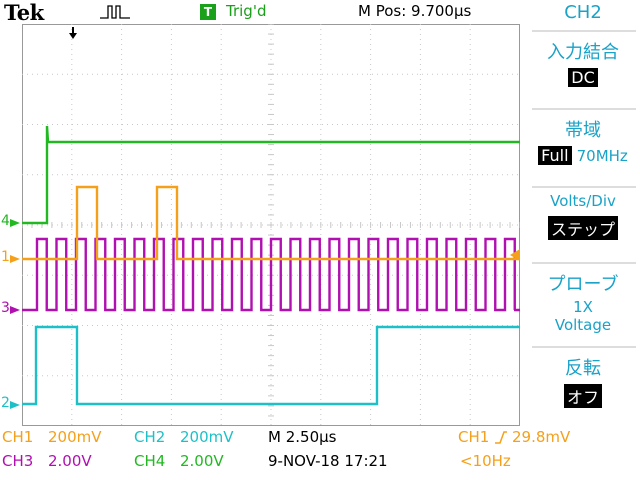  What do you see at coordinates (73, 33) in the screenshot?
I see `trigger-position-marker` at bounding box center [73, 33].